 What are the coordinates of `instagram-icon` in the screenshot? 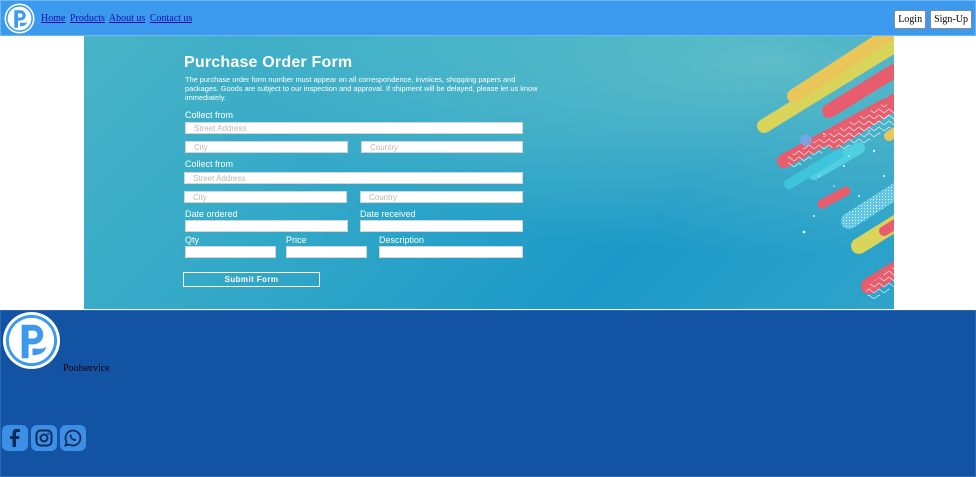 It's located at (44, 438).